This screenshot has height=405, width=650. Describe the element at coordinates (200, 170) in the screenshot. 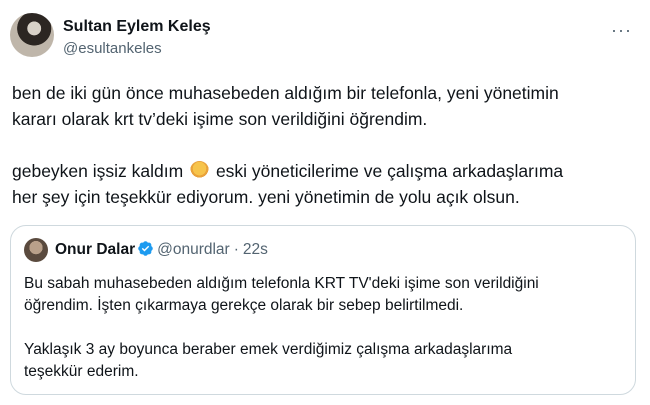

I see `woman-shrugging-emoji-icon` at that location.